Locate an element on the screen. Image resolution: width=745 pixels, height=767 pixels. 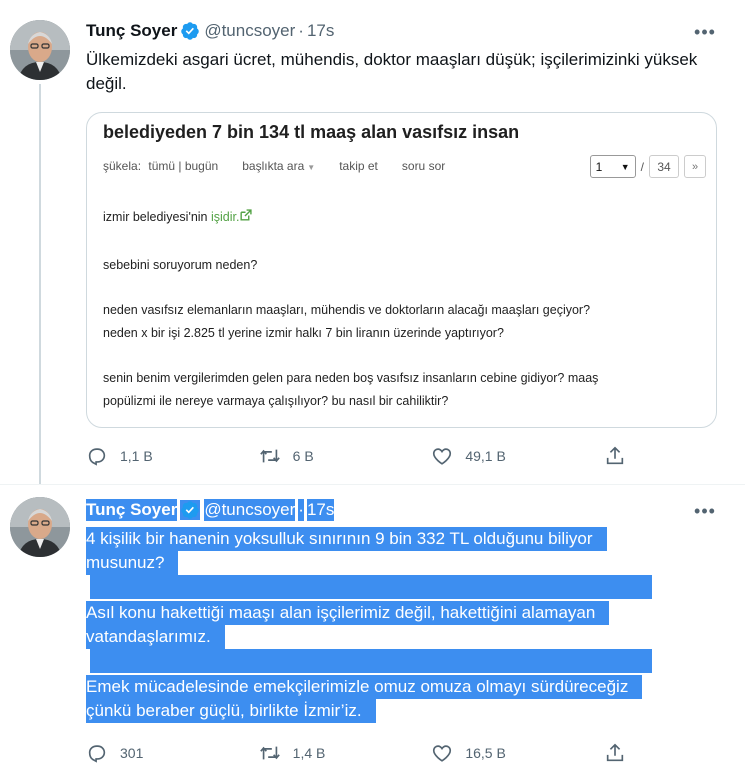
tweet-text-line: musunuz? is located at coordinates (132, 563).